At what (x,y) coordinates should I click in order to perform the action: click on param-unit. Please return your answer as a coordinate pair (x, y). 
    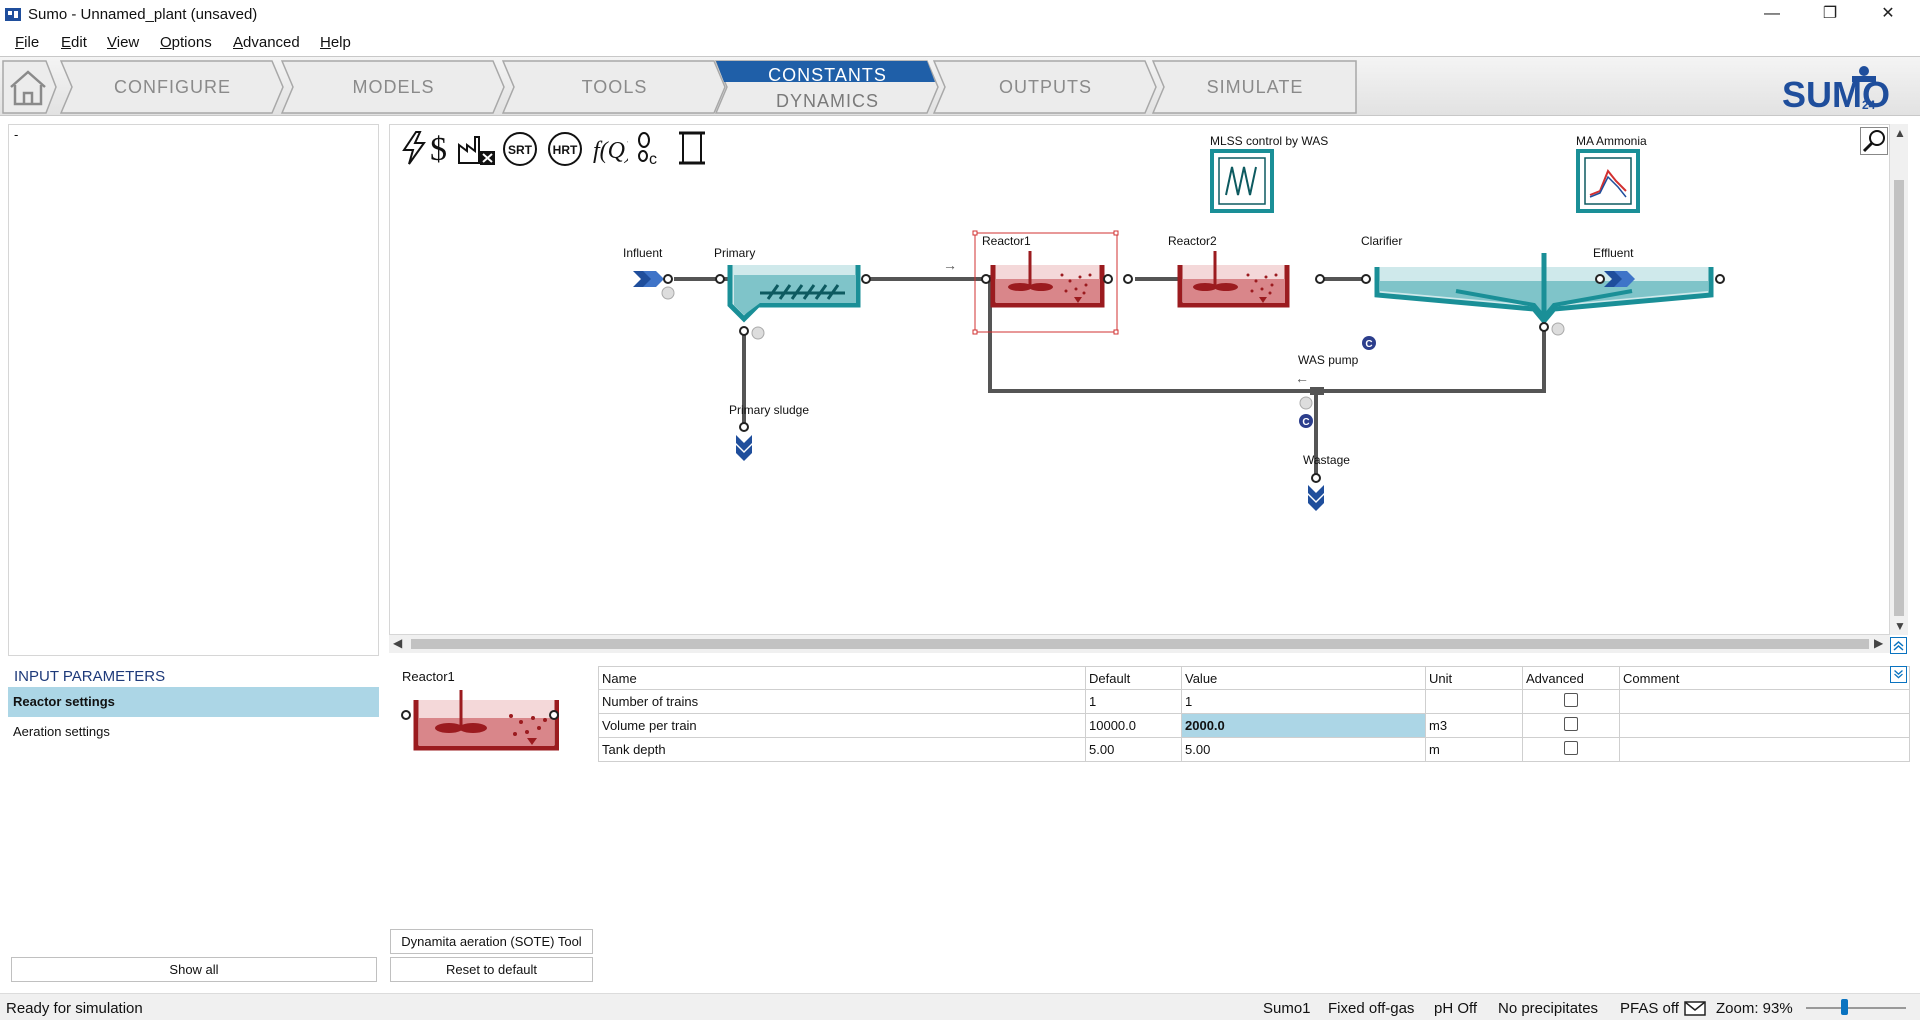
    Looking at the image, I should click on (1474, 701).